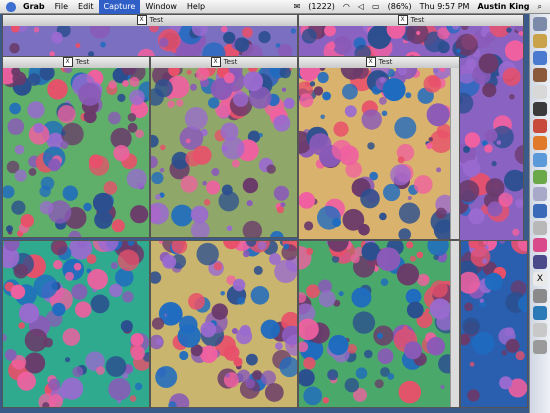  Describe the element at coordinates (61, 7) in the screenshot. I see `menu-file: File` at that location.